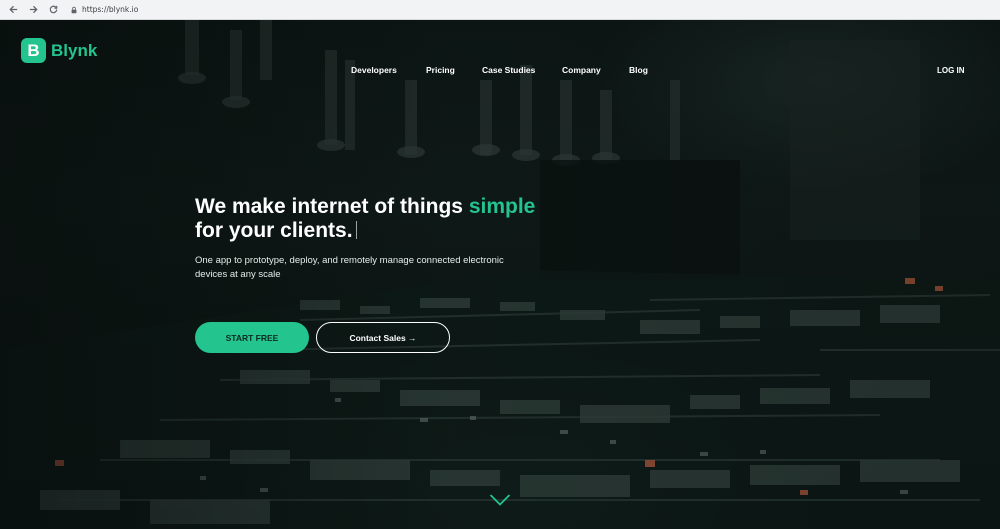 This screenshot has height=529, width=1000. I want to click on start-free-button: START FREE, so click(252, 337).